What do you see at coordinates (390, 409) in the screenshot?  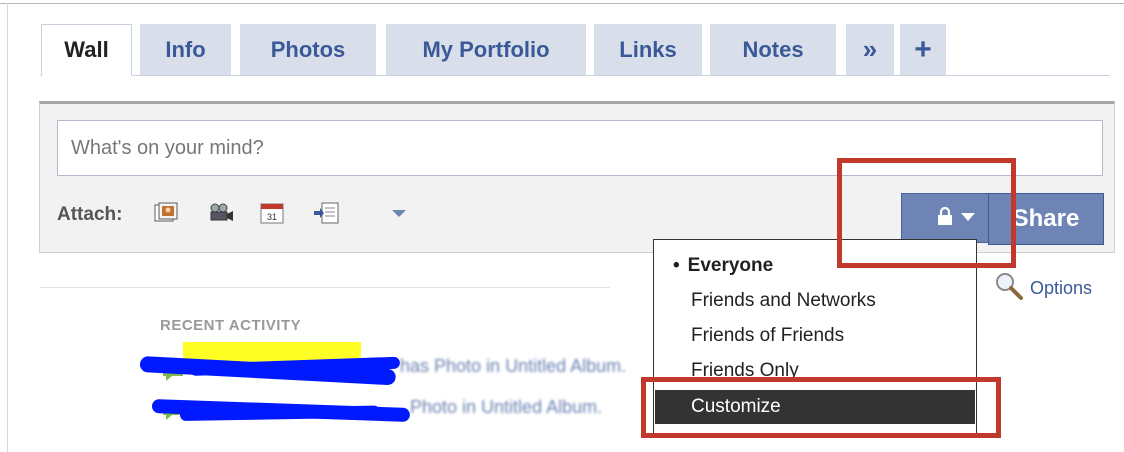 I see `feed-item: Photo in Untitled Album.` at bounding box center [390, 409].